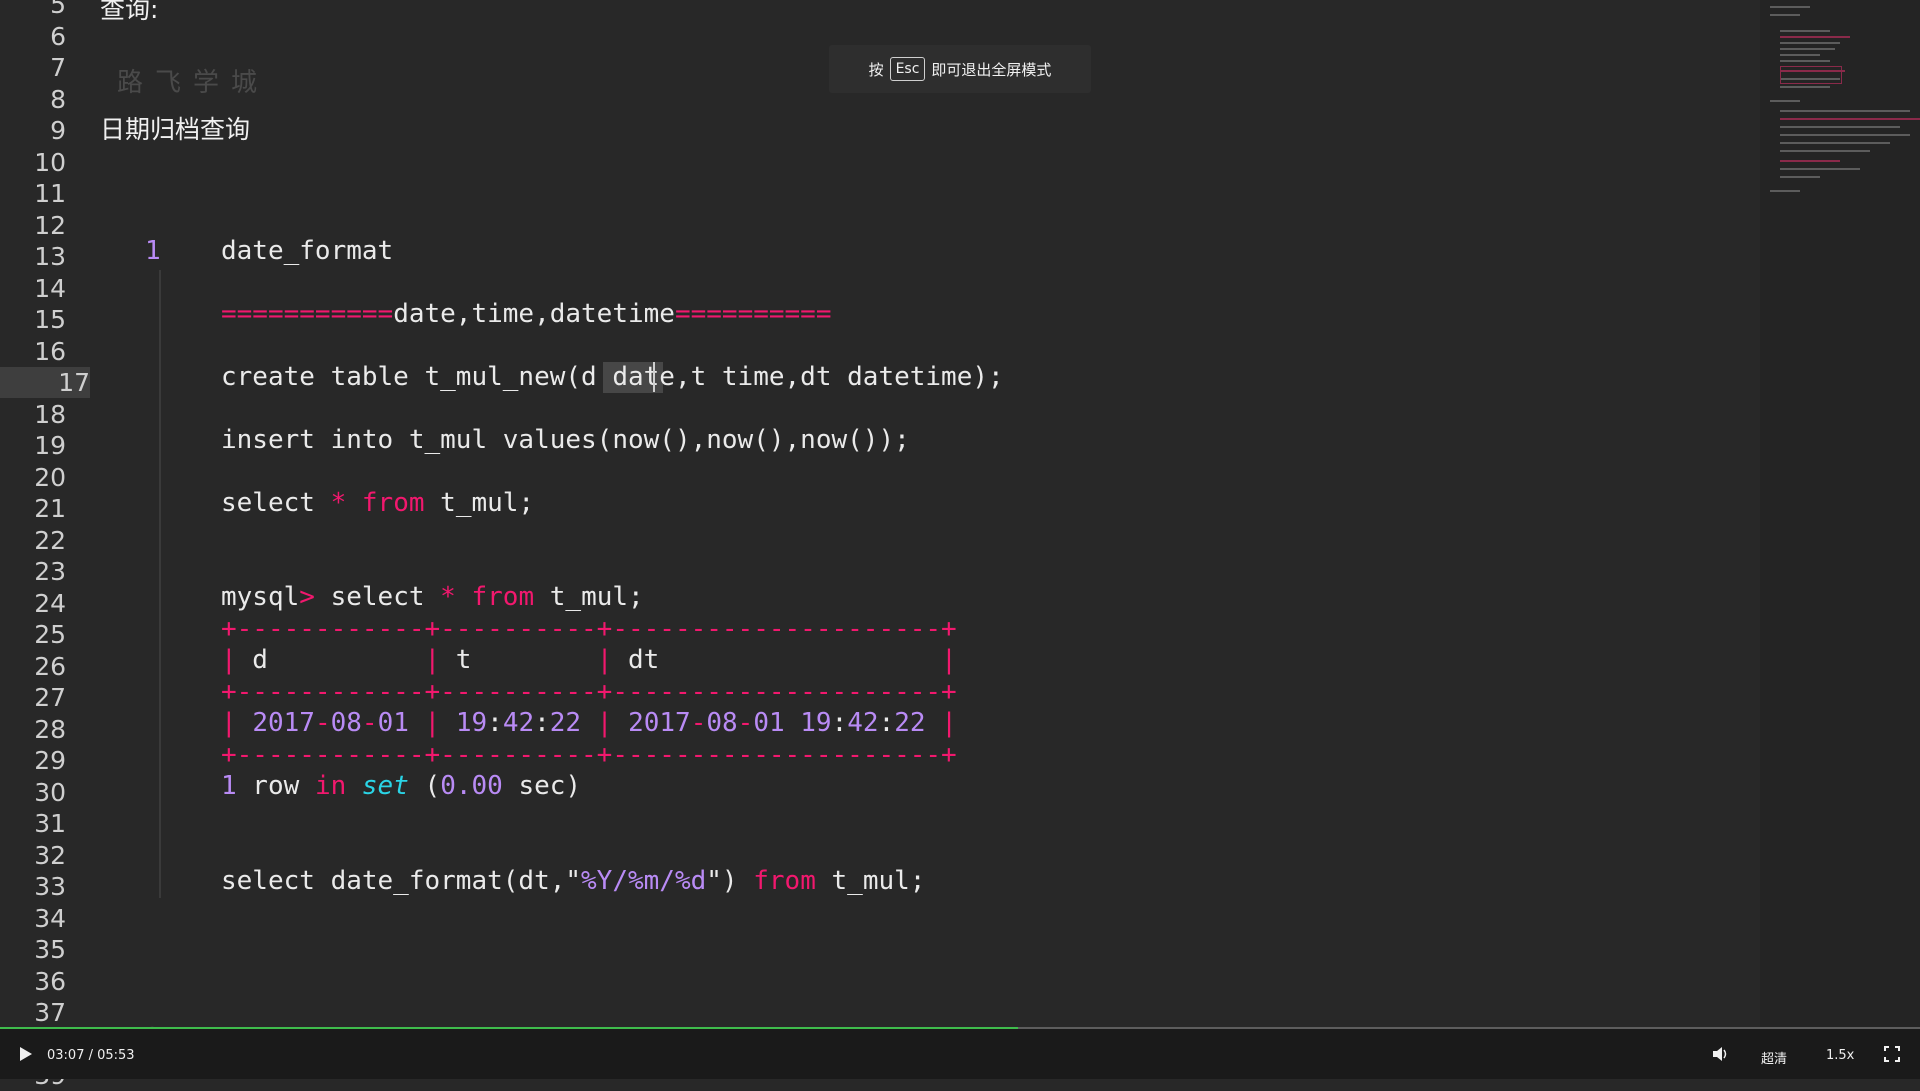 The image size is (1920, 1091). Describe the element at coordinates (153, 251) in the screenshot. I see `list-marker: 1` at that location.